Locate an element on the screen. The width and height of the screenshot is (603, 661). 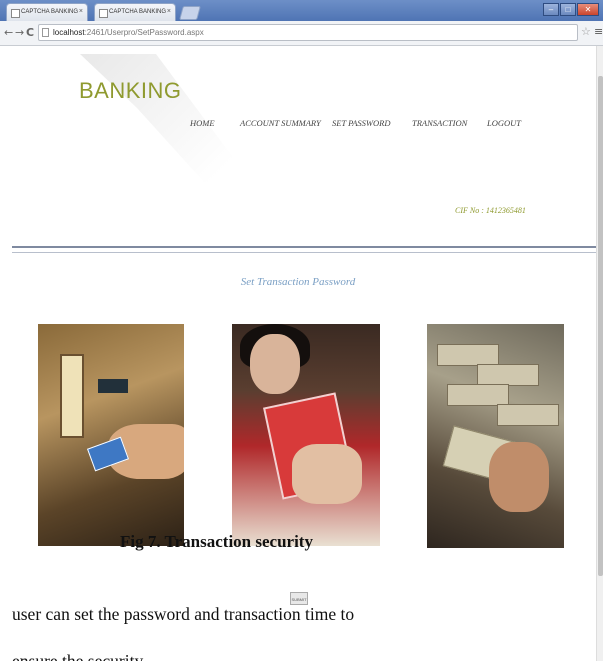
browser-tab-1: CAPTCHA BANKING × is located at coordinates (47, 12).